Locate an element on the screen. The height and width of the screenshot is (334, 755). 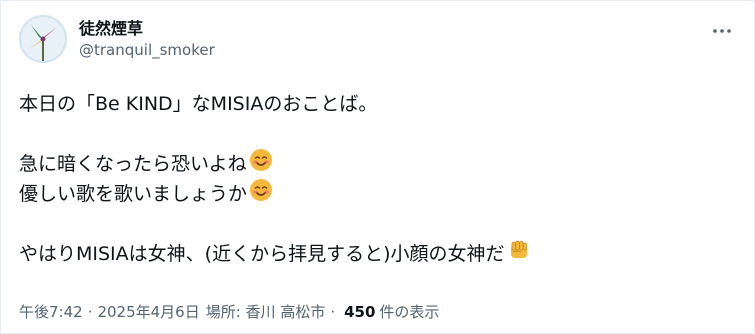
tweet-meta: 午後7:42 · 2025年4月6日 場所: 香川 高松市 · 450 件の表示 is located at coordinates (229, 311).